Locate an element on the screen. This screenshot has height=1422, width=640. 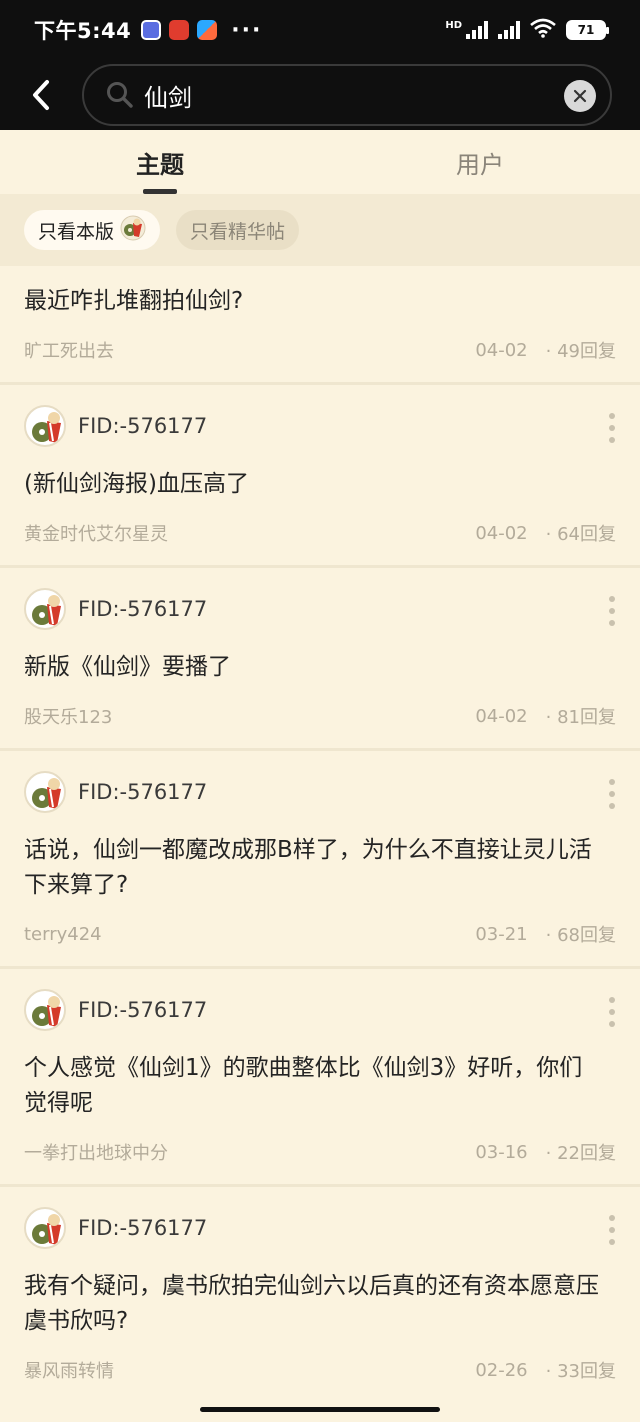
post-author: 一拳打出地球中分 is located at coordinates (96, 1153).